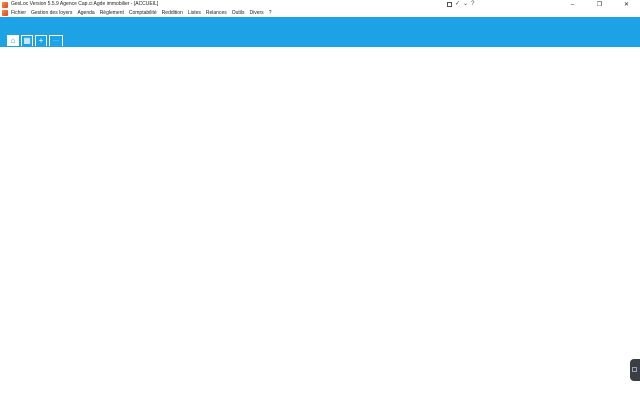 This screenshot has height=400, width=640. I want to click on menu-relances: Relances, so click(216, 13).